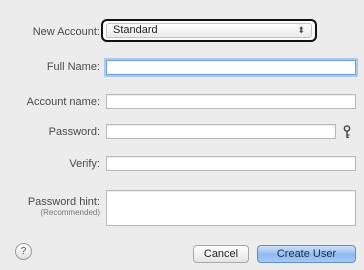  I want to click on full-name-label: Full Name:, so click(73, 67).